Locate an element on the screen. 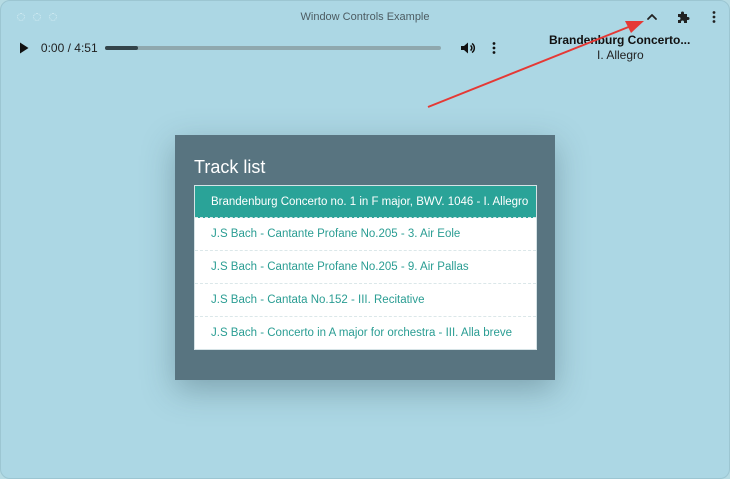  title-bar: Window Controls Example is located at coordinates (365, 17).